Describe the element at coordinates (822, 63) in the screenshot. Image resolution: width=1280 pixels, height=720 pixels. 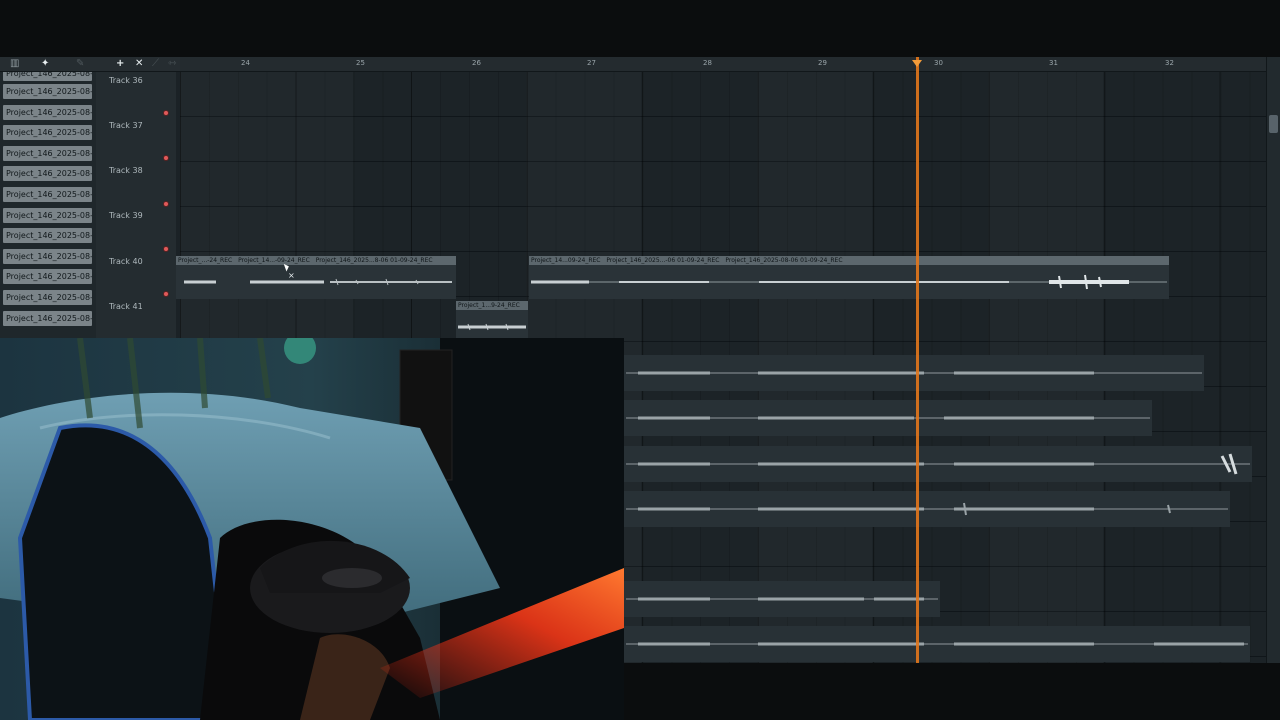
I see `bar-number: 29` at that location.